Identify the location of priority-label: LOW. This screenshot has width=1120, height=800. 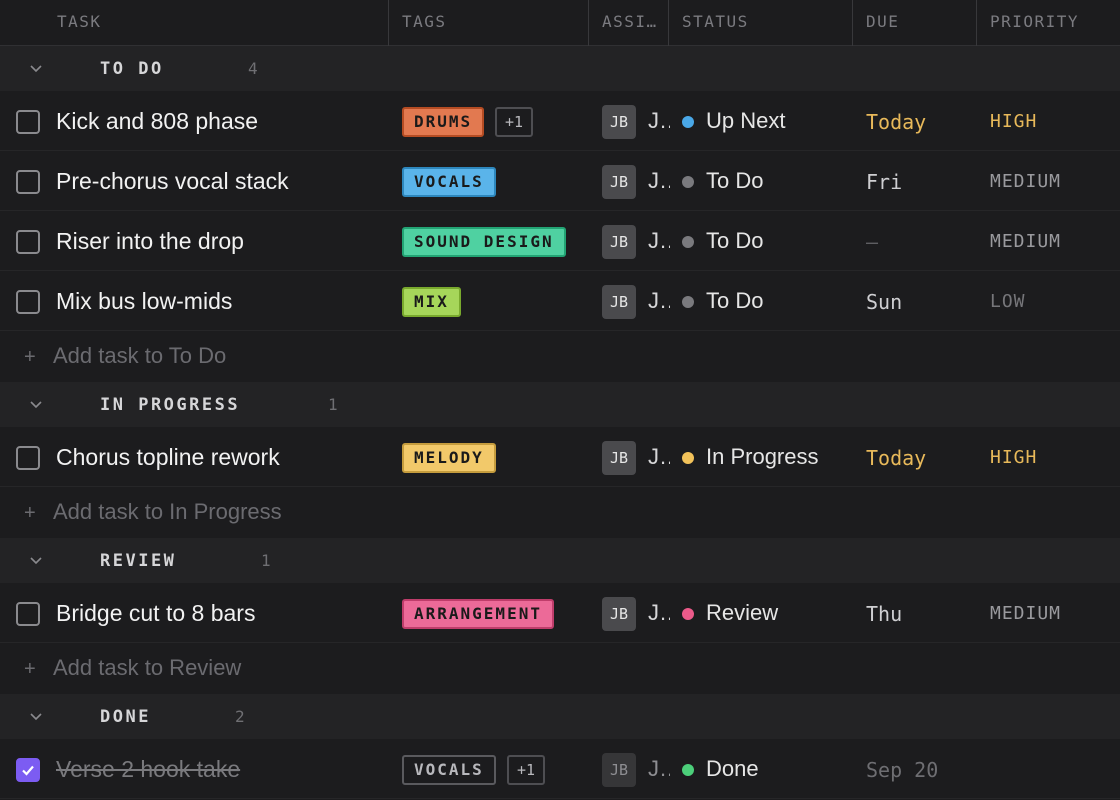
(1008, 302).